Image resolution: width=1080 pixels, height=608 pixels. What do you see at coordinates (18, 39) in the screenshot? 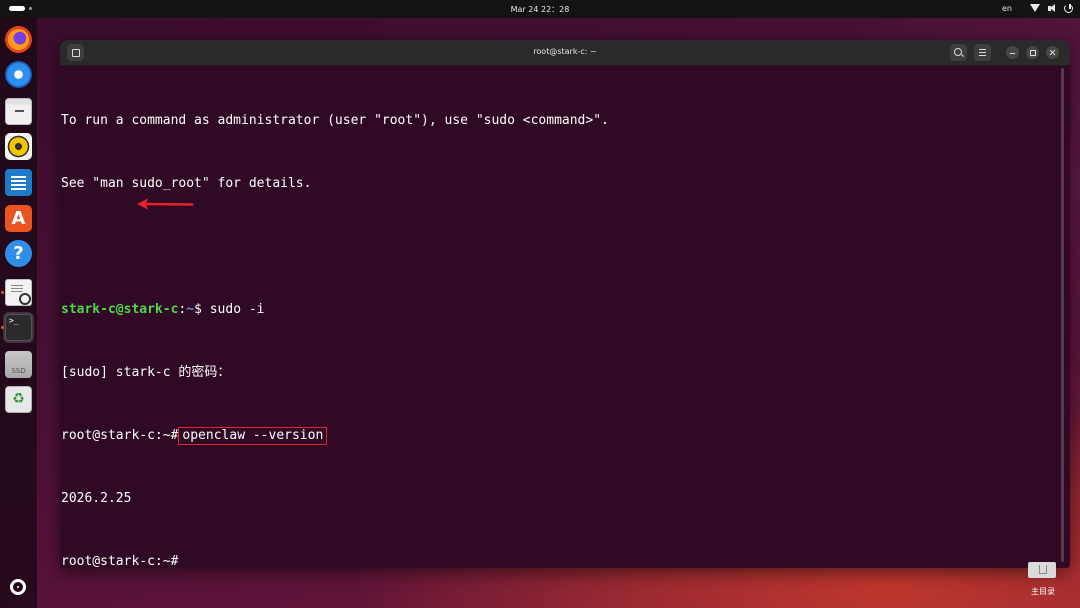
I see `firefox-icon` at bounding box center [18, 39].